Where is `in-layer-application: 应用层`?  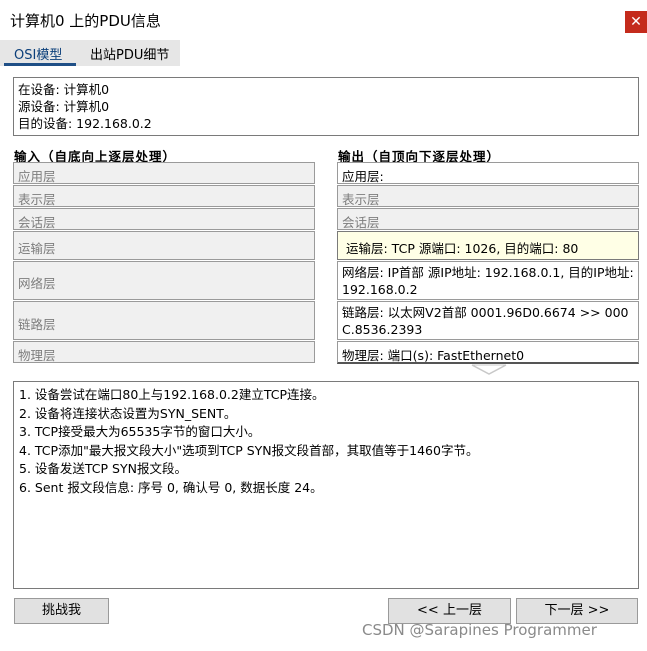
in-layer-application: 应用层 is located at coordinates (164, 173).